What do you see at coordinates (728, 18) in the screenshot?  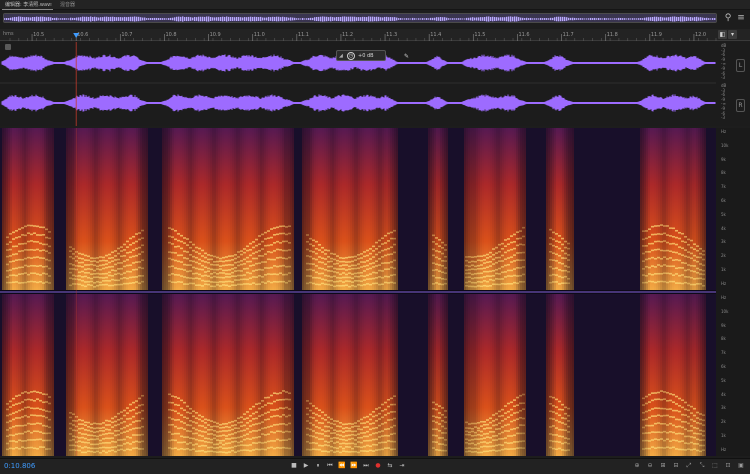 I see `zoom-tool-icon: ⚲` at bounding box center [728, 18].